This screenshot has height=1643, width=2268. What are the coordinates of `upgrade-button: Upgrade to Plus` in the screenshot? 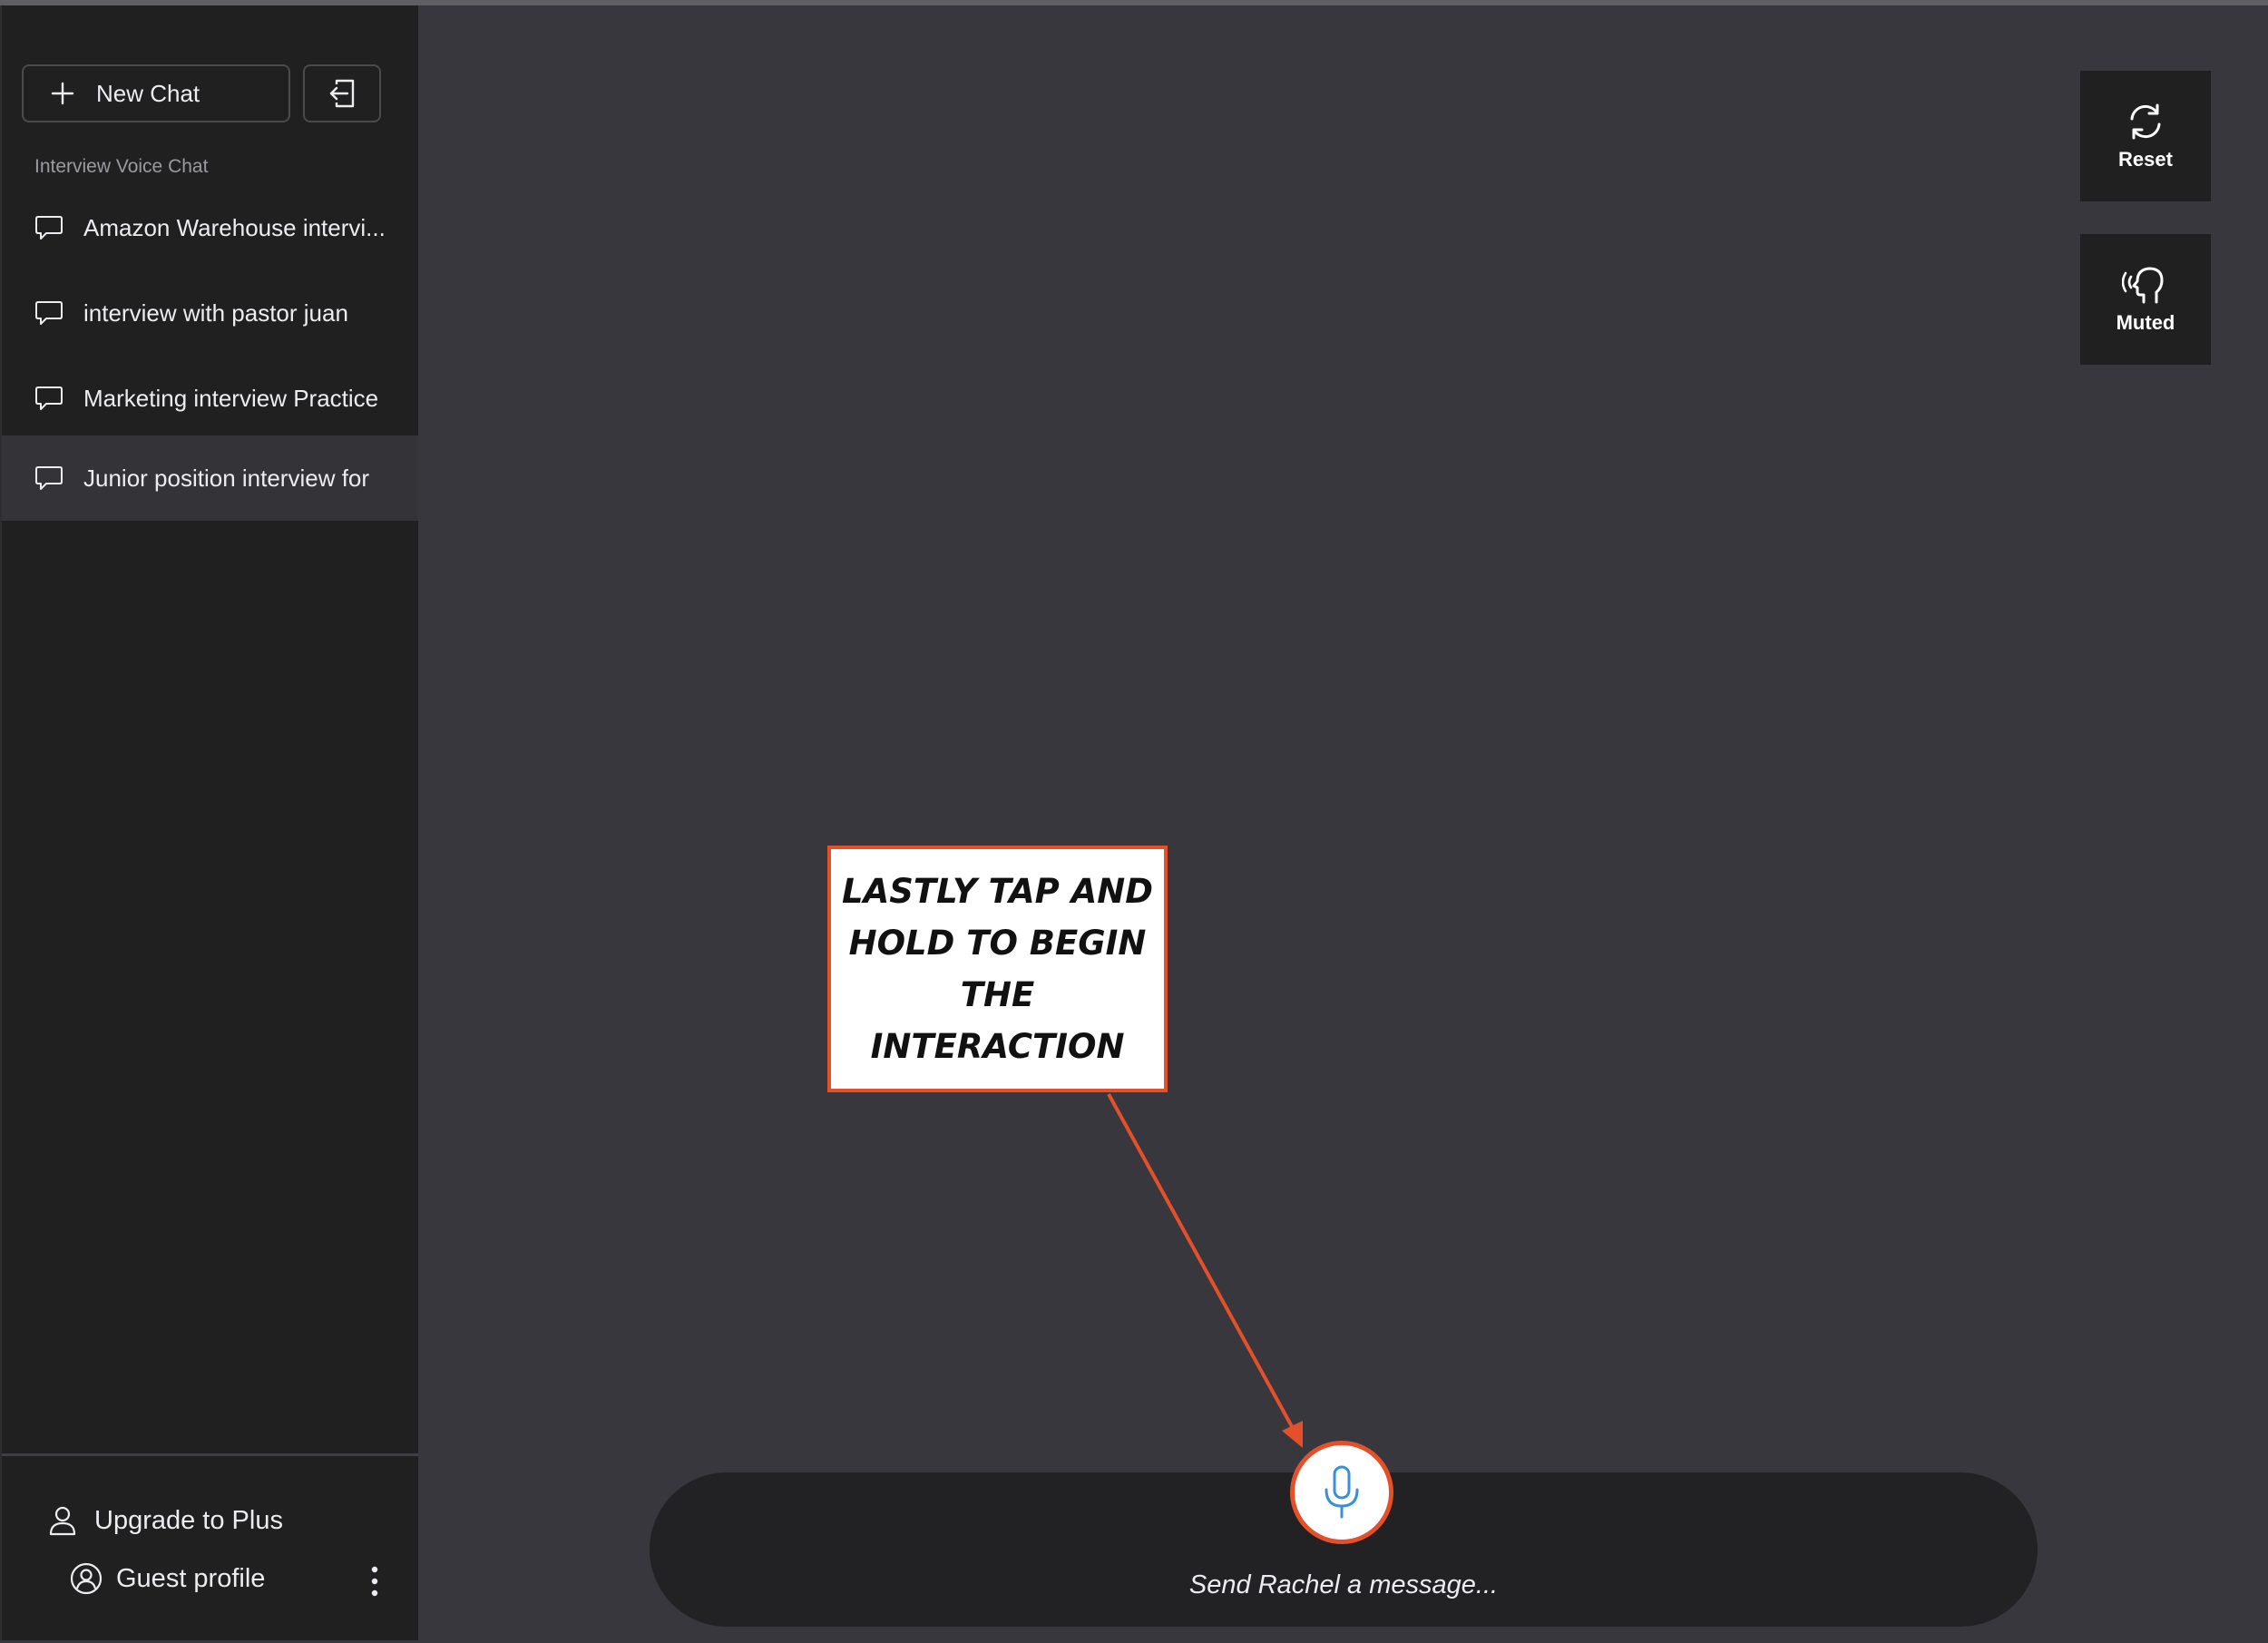 It's located at (165, 1520).